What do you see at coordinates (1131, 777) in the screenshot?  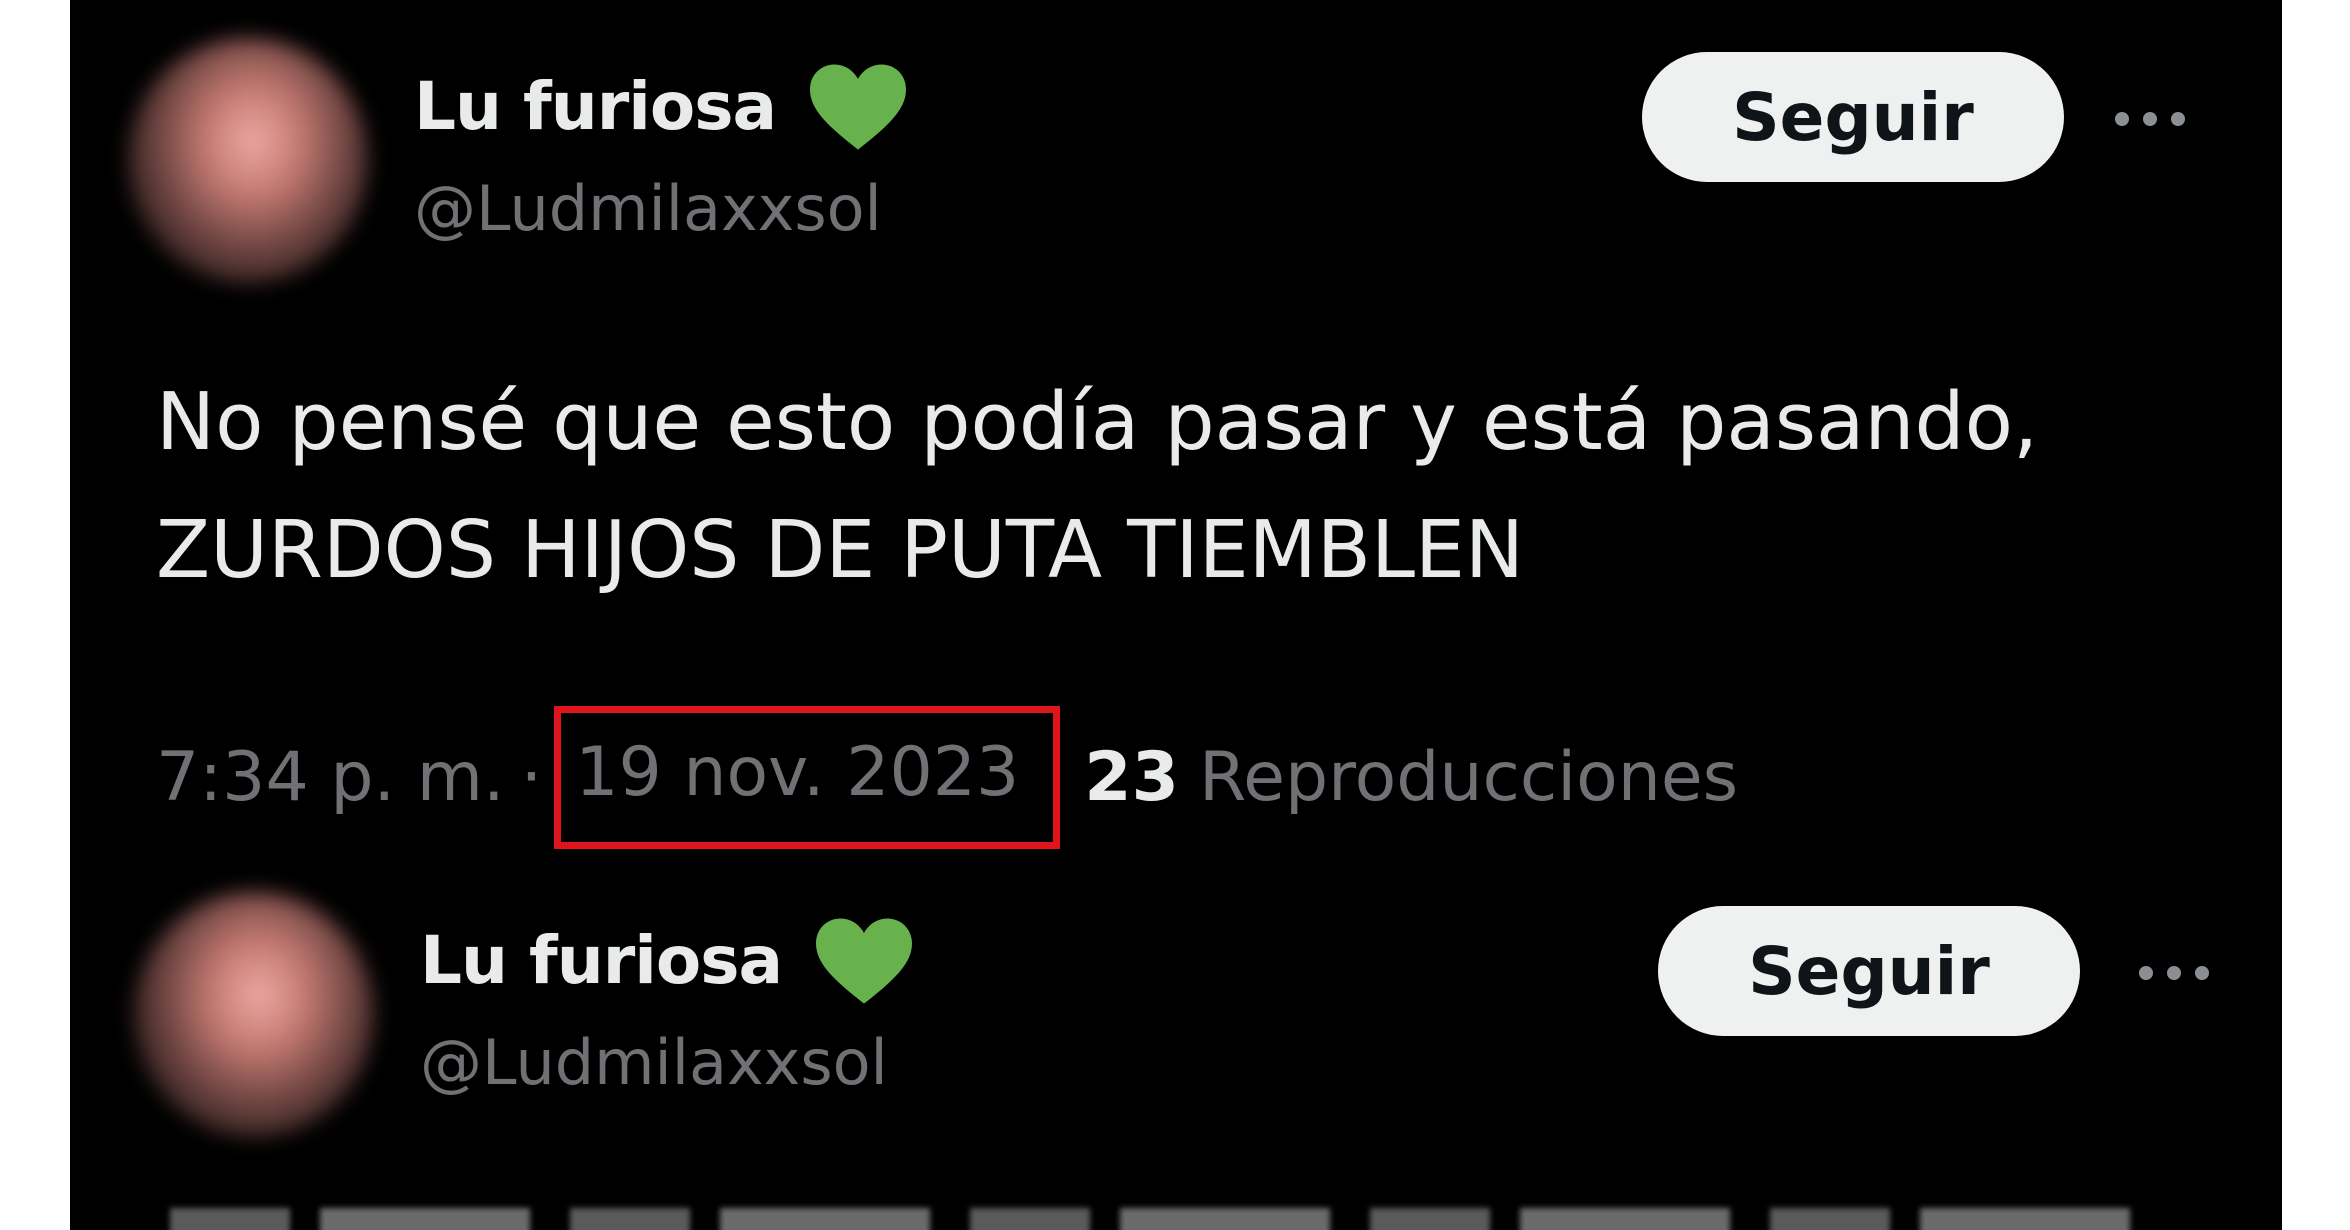 I see `views-count: 23` at bounding box center [1131, 777].